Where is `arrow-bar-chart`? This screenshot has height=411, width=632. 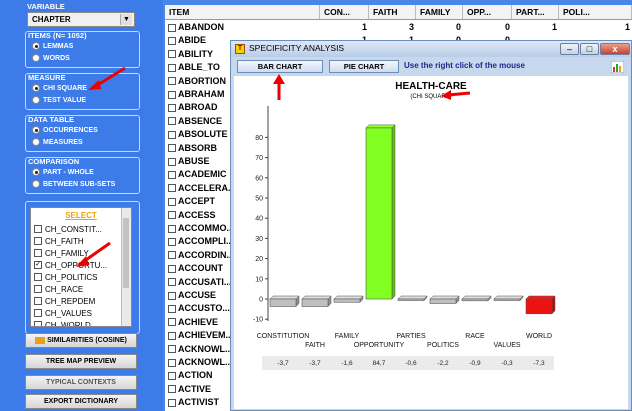
arrow-bar-chart is located at coordinates (279, 87).